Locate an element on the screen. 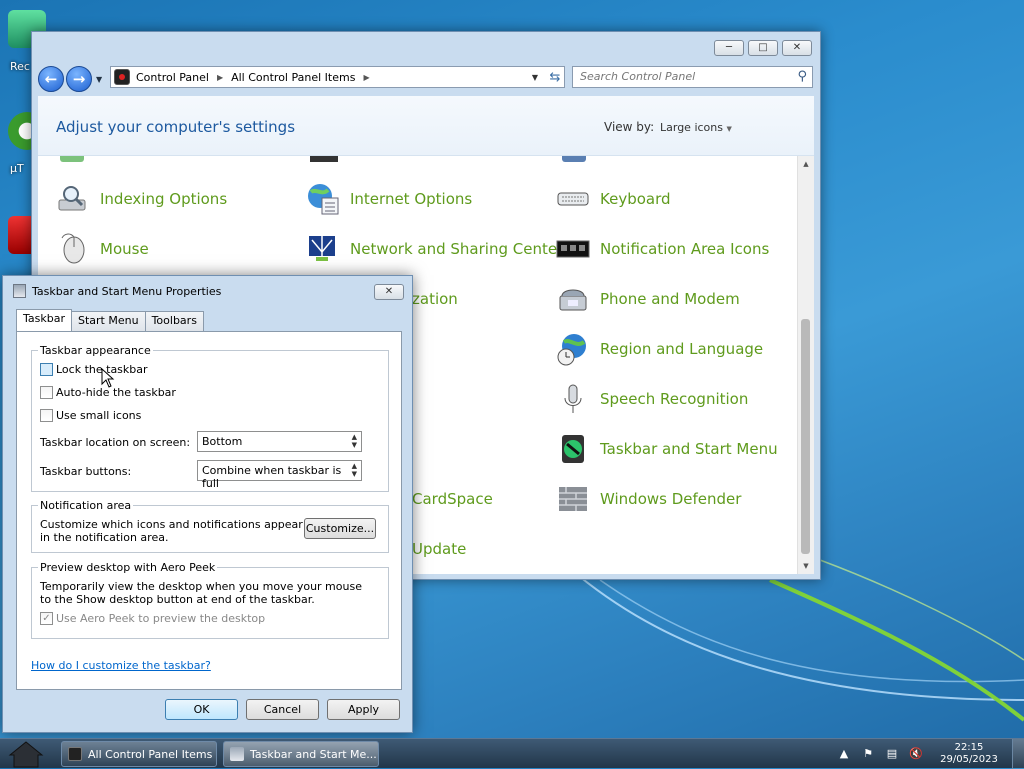 The image size is (1024, 769). aero-peek-checkbox: ✓ Use Aero Peek to preview the desktop is located at coordinates (152, 618).